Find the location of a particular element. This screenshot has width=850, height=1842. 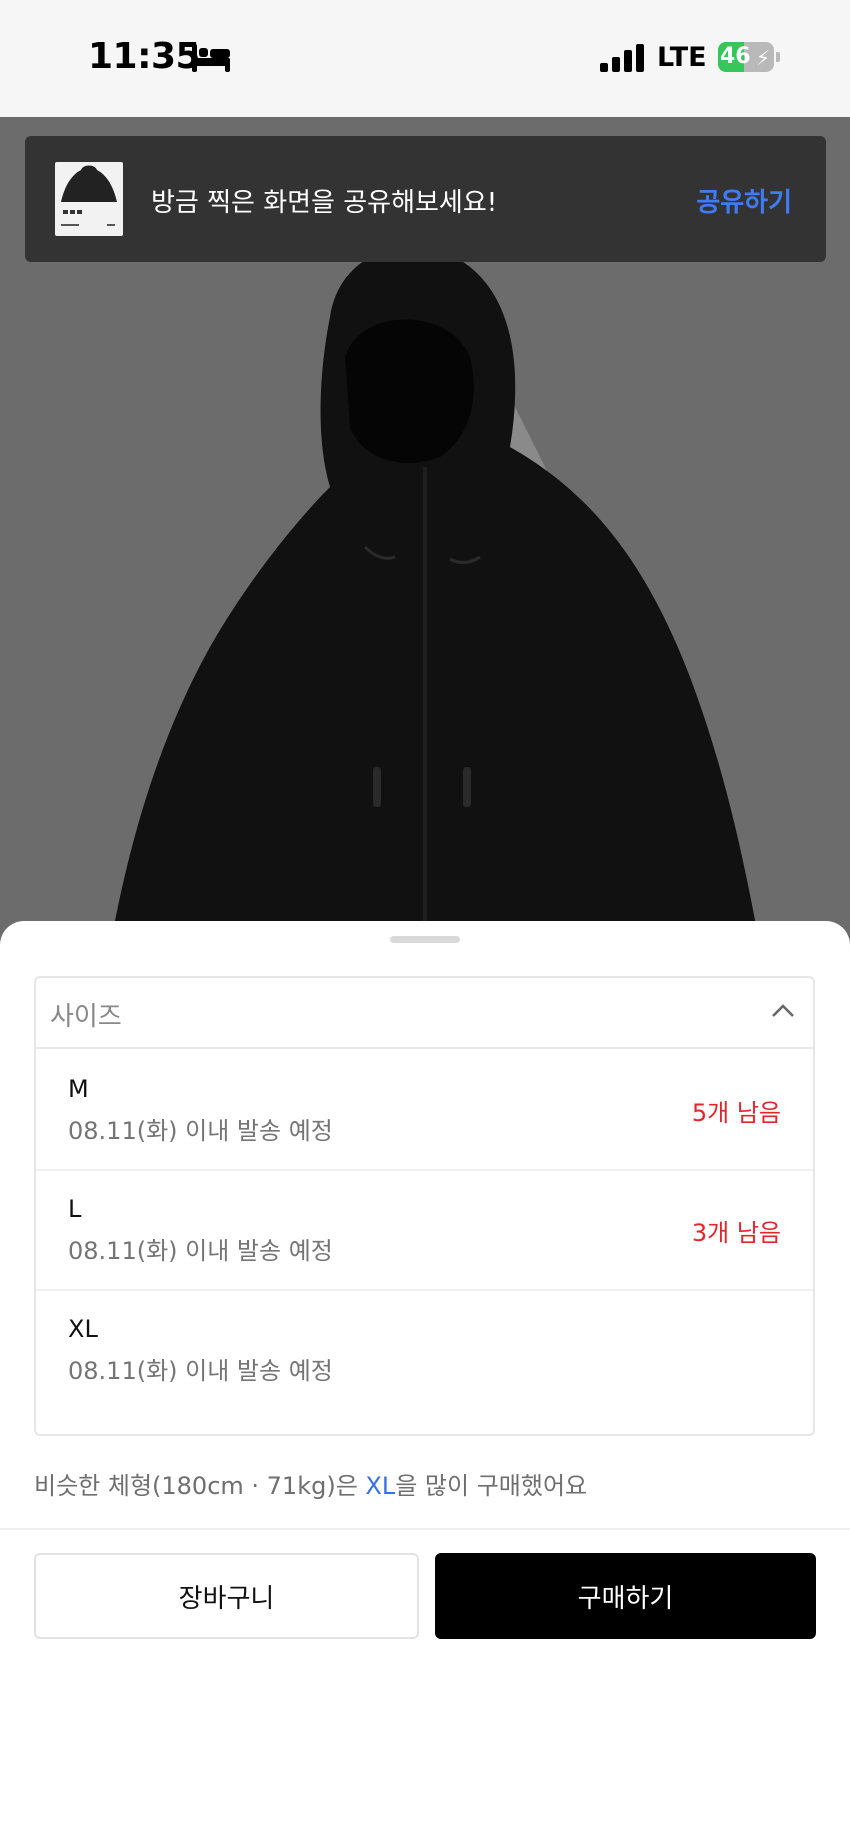

share-button: 공유하기 is located at coordinates (744, 200).